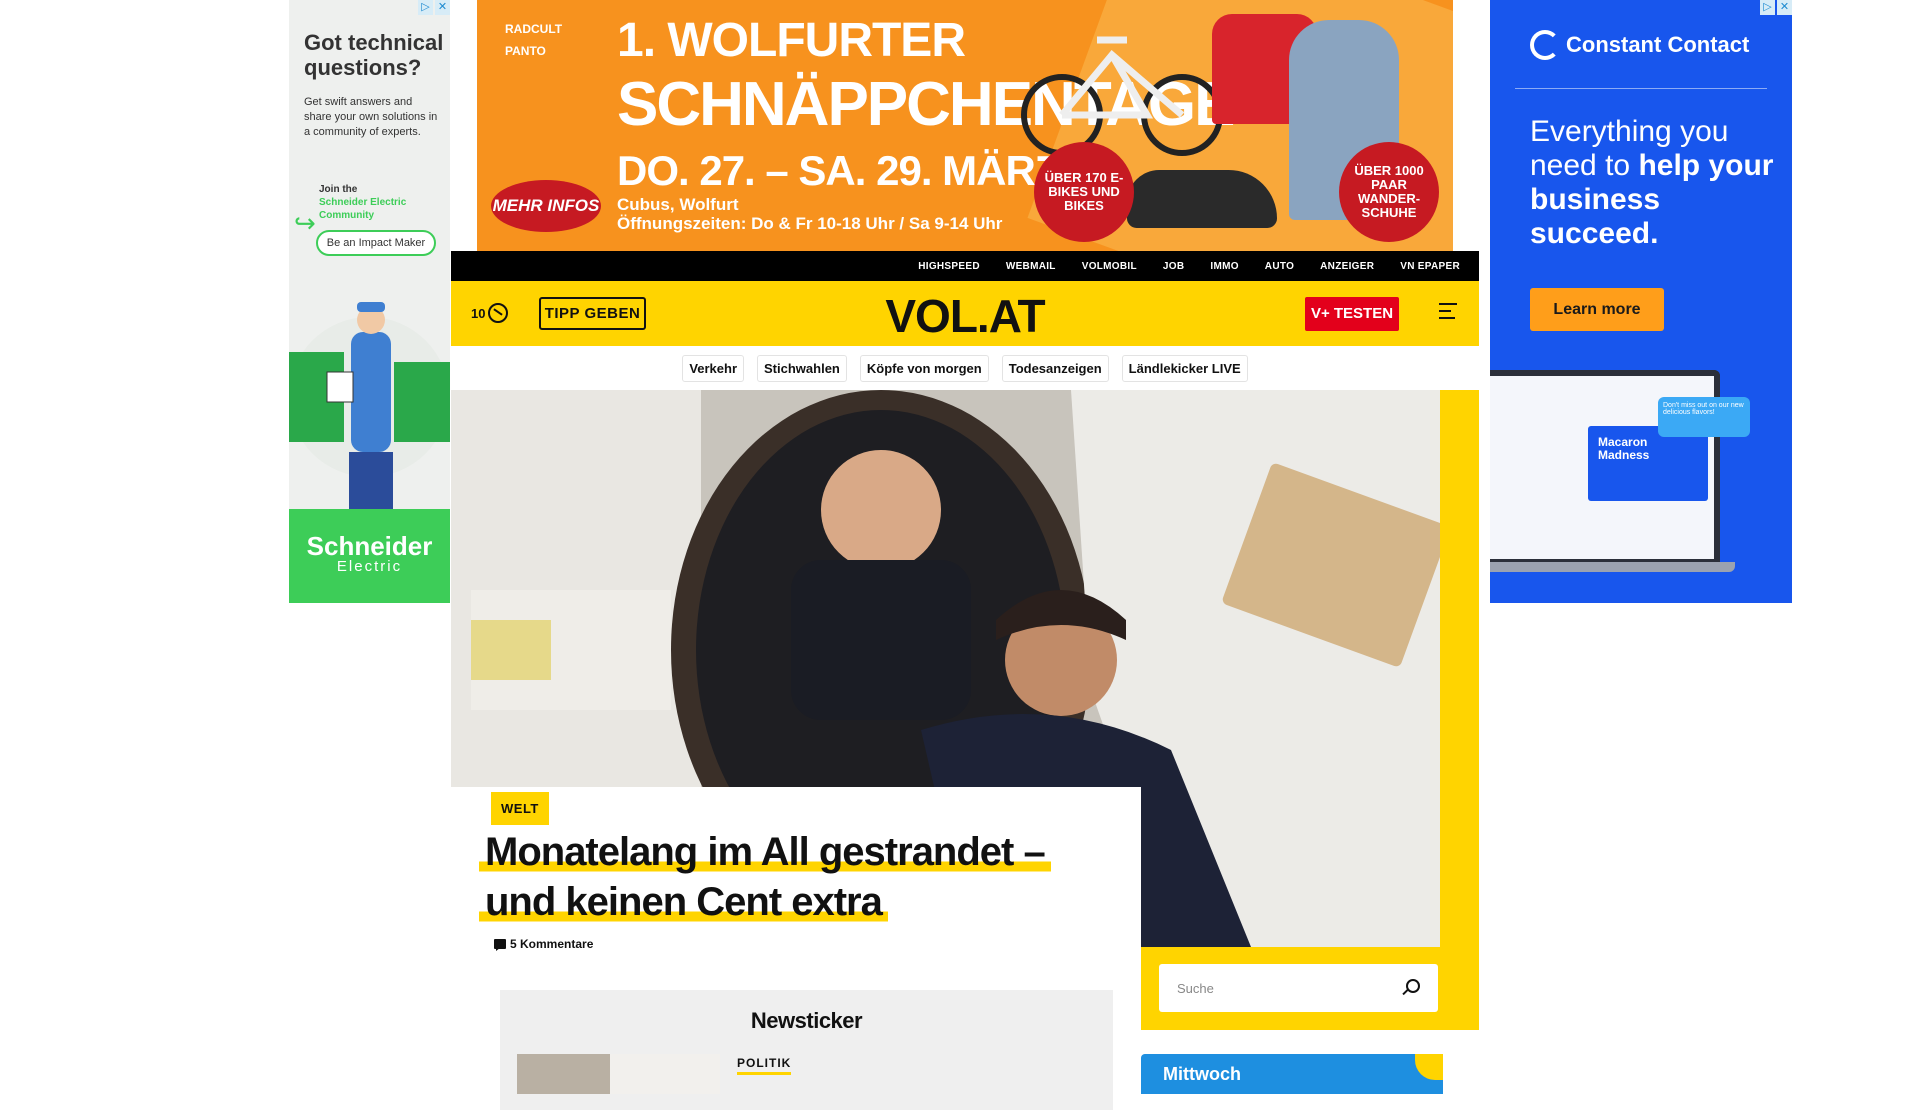 This screenshot has height=1110, width=1920. What do you see at coordinates (369, 405) in the screenshot?
I see `worker-illustration` at bounding box center [369, 405].